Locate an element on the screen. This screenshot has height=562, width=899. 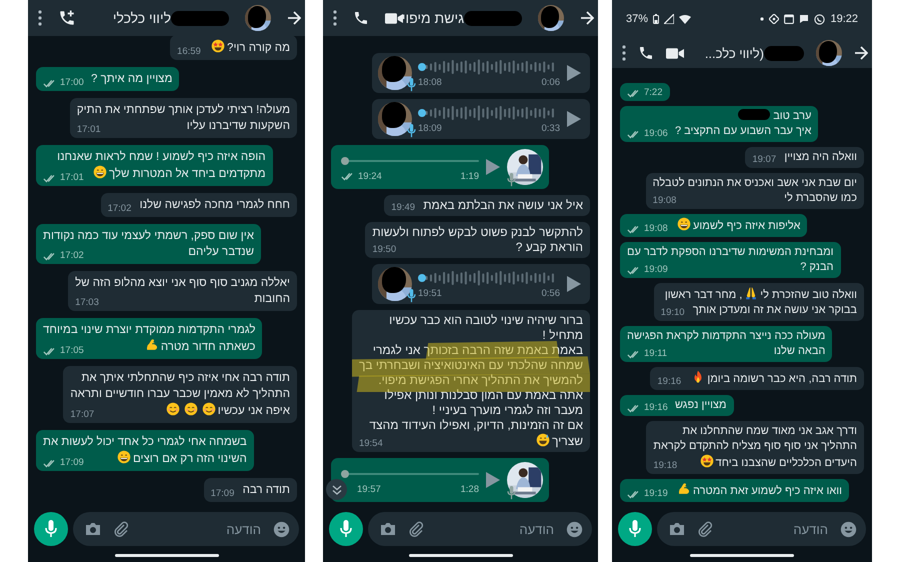
message-text: שנדבר עליהם is located at coordinates (221, 252).